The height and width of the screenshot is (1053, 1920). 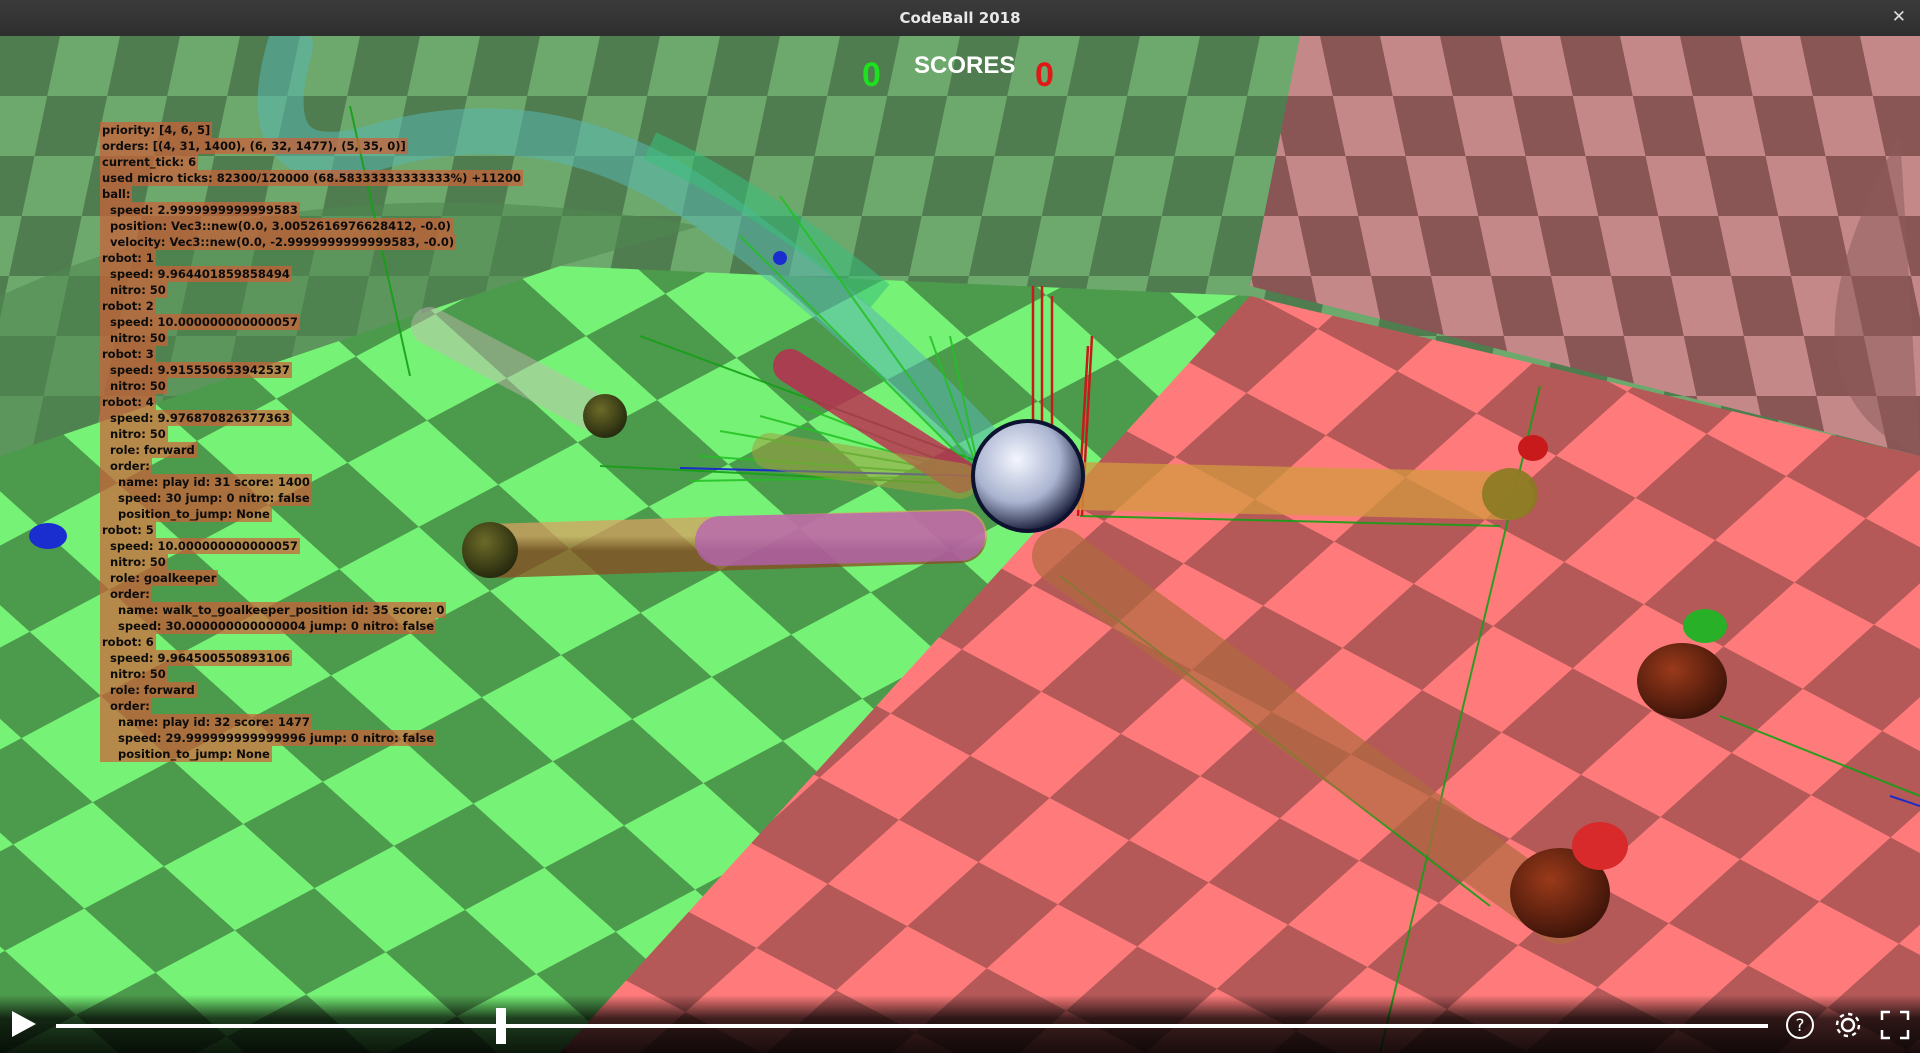 I want to click on debug-line: ball:, so click(x=116, y=194).